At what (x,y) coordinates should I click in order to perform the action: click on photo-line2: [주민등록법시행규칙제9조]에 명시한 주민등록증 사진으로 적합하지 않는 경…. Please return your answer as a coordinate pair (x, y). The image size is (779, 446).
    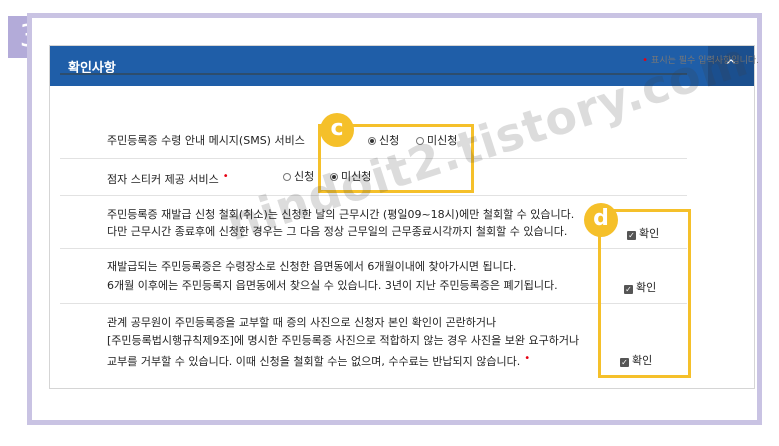
    Looking at the image, I should click on (343, 340).